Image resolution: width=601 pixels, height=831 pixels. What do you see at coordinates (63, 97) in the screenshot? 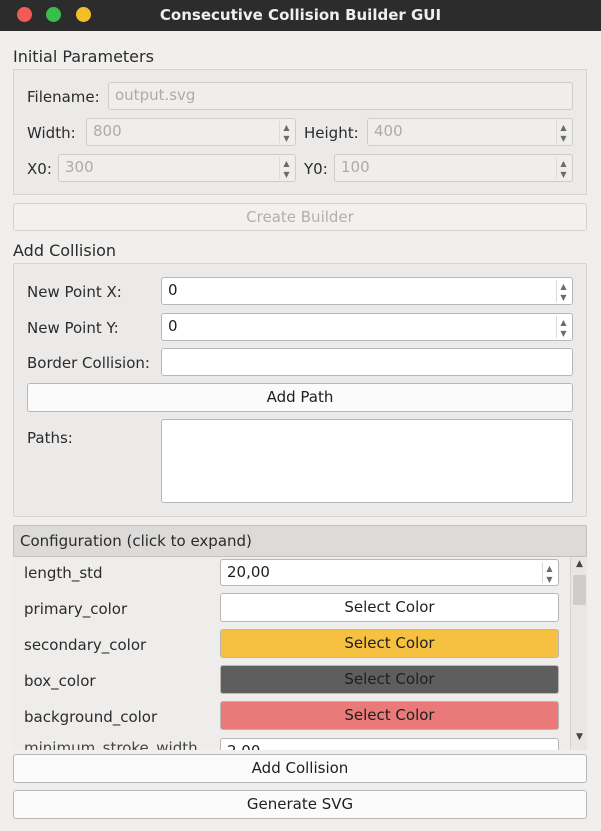
I see `filename-label: Filename:` at bounding box center [63, 97].